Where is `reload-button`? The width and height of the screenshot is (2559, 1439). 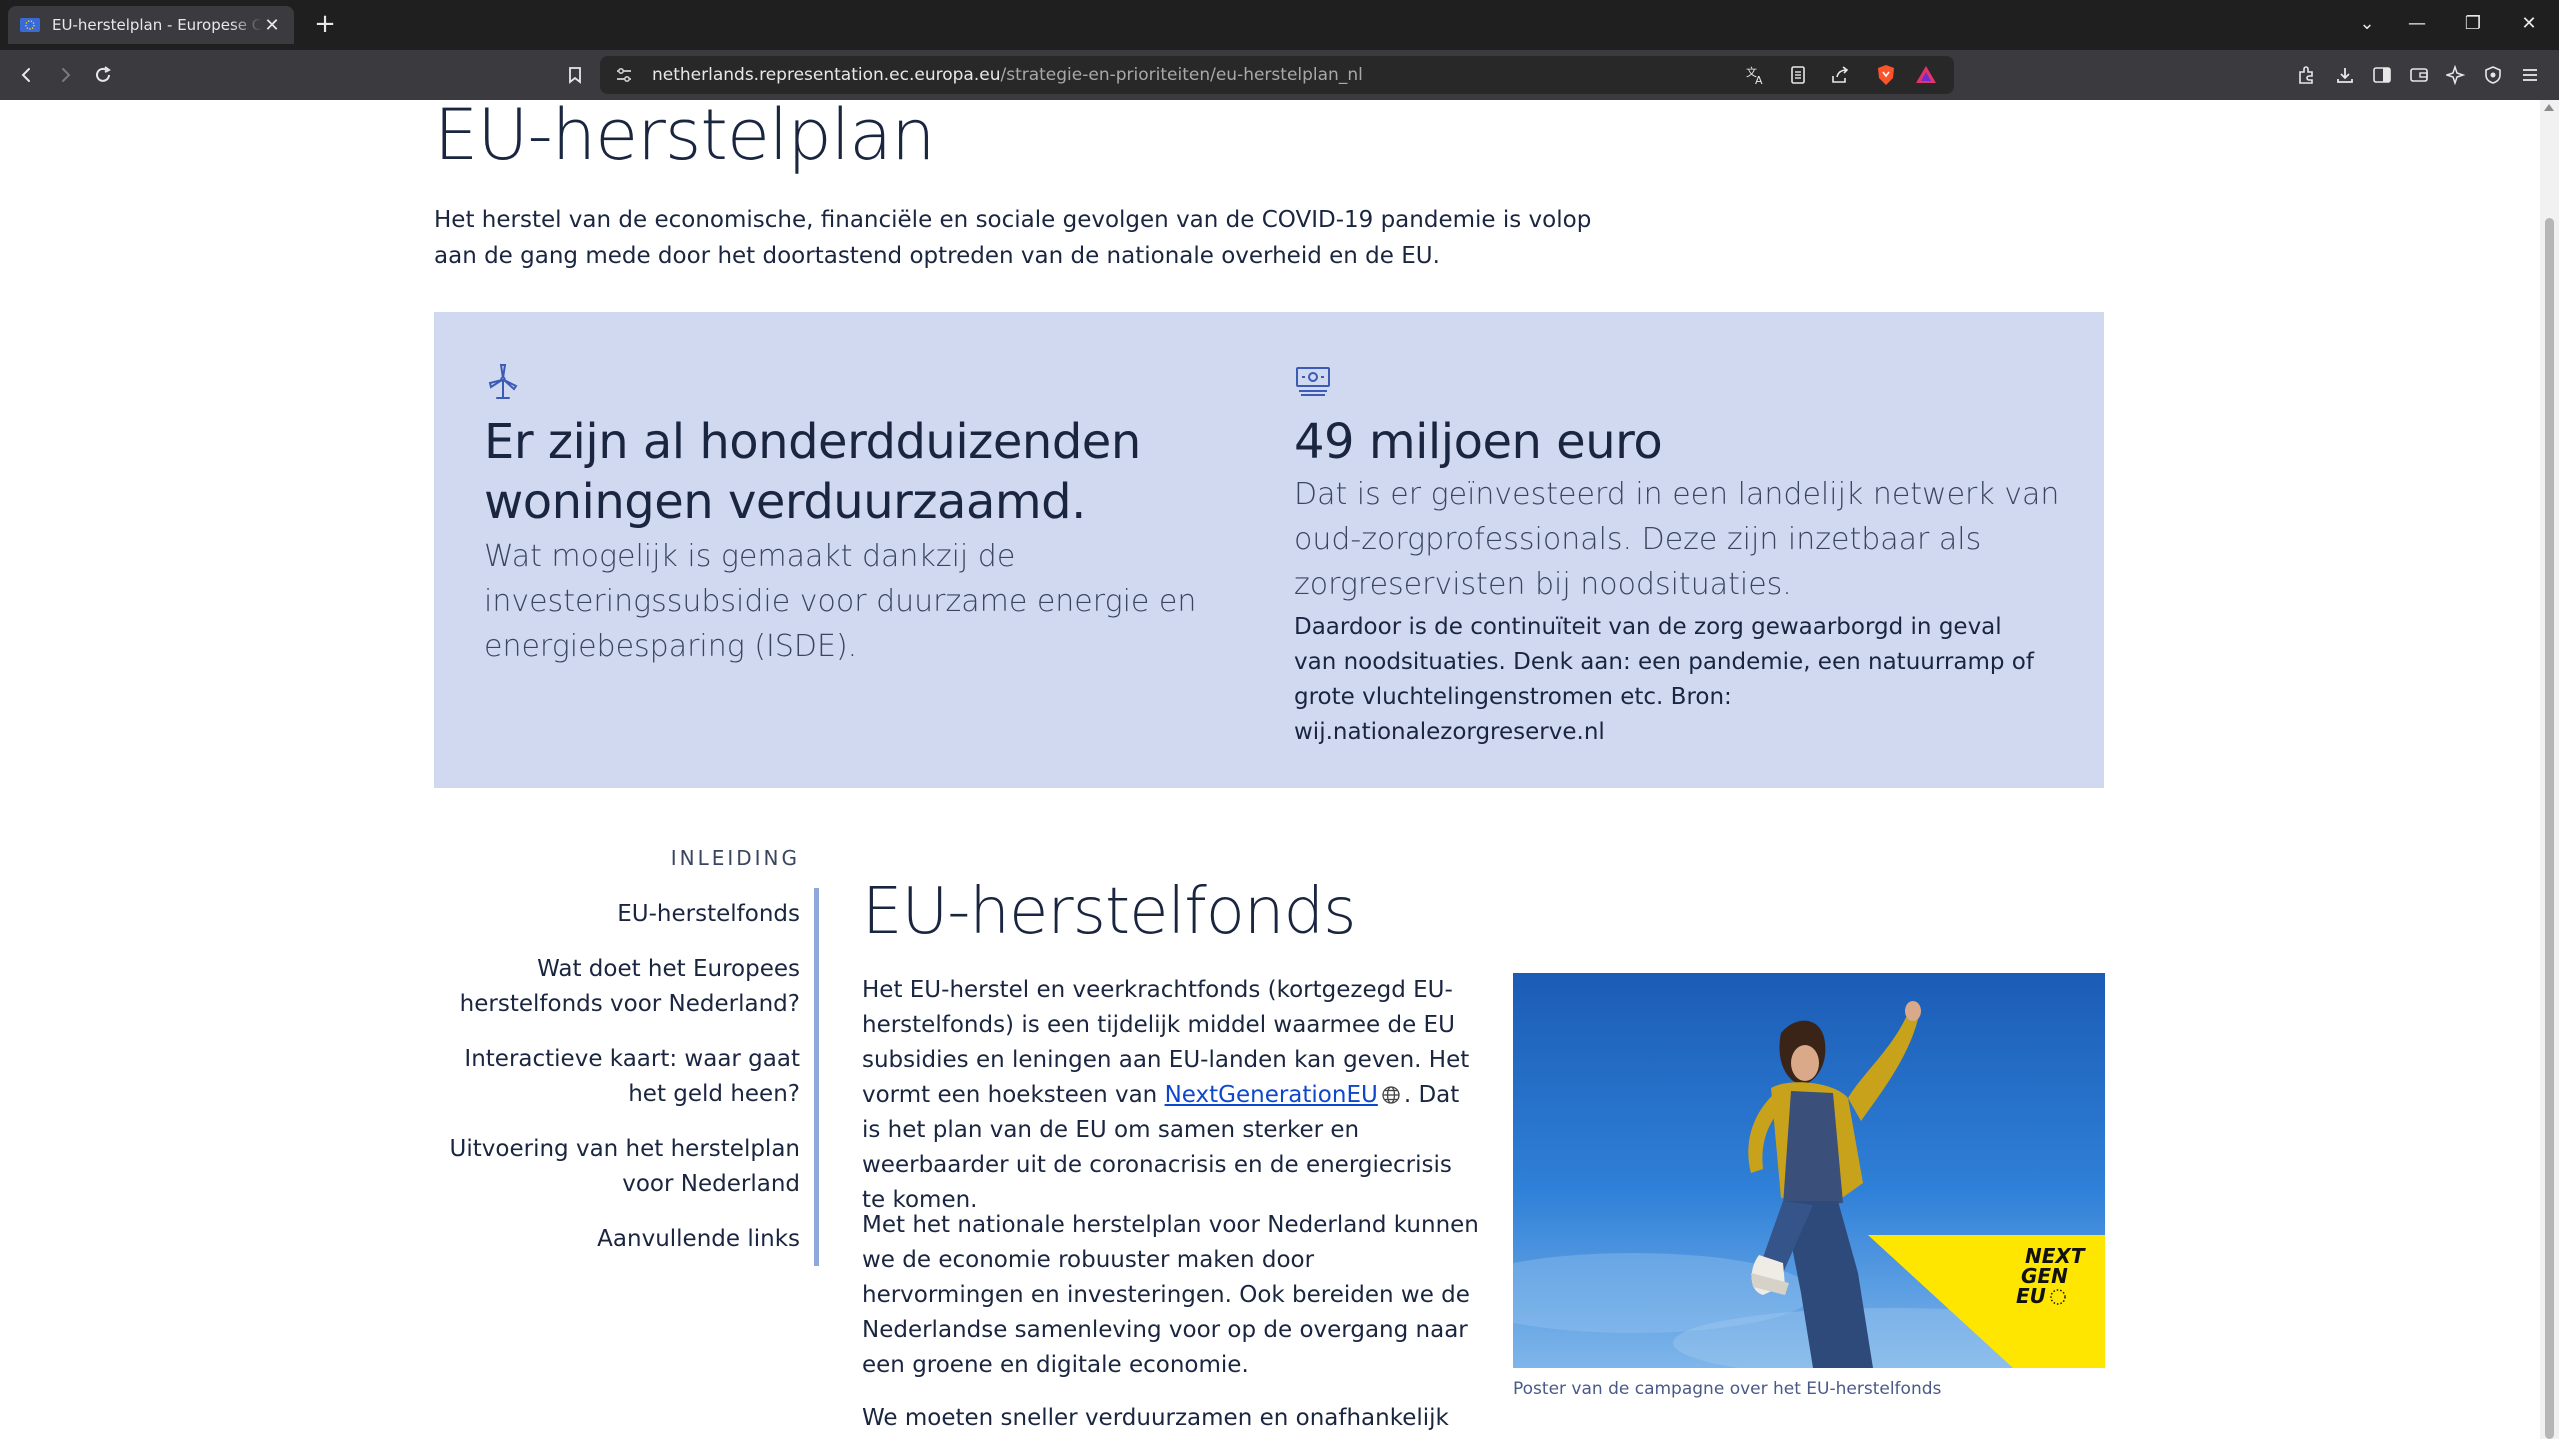
reload-button is located at coordinates (103, 75).